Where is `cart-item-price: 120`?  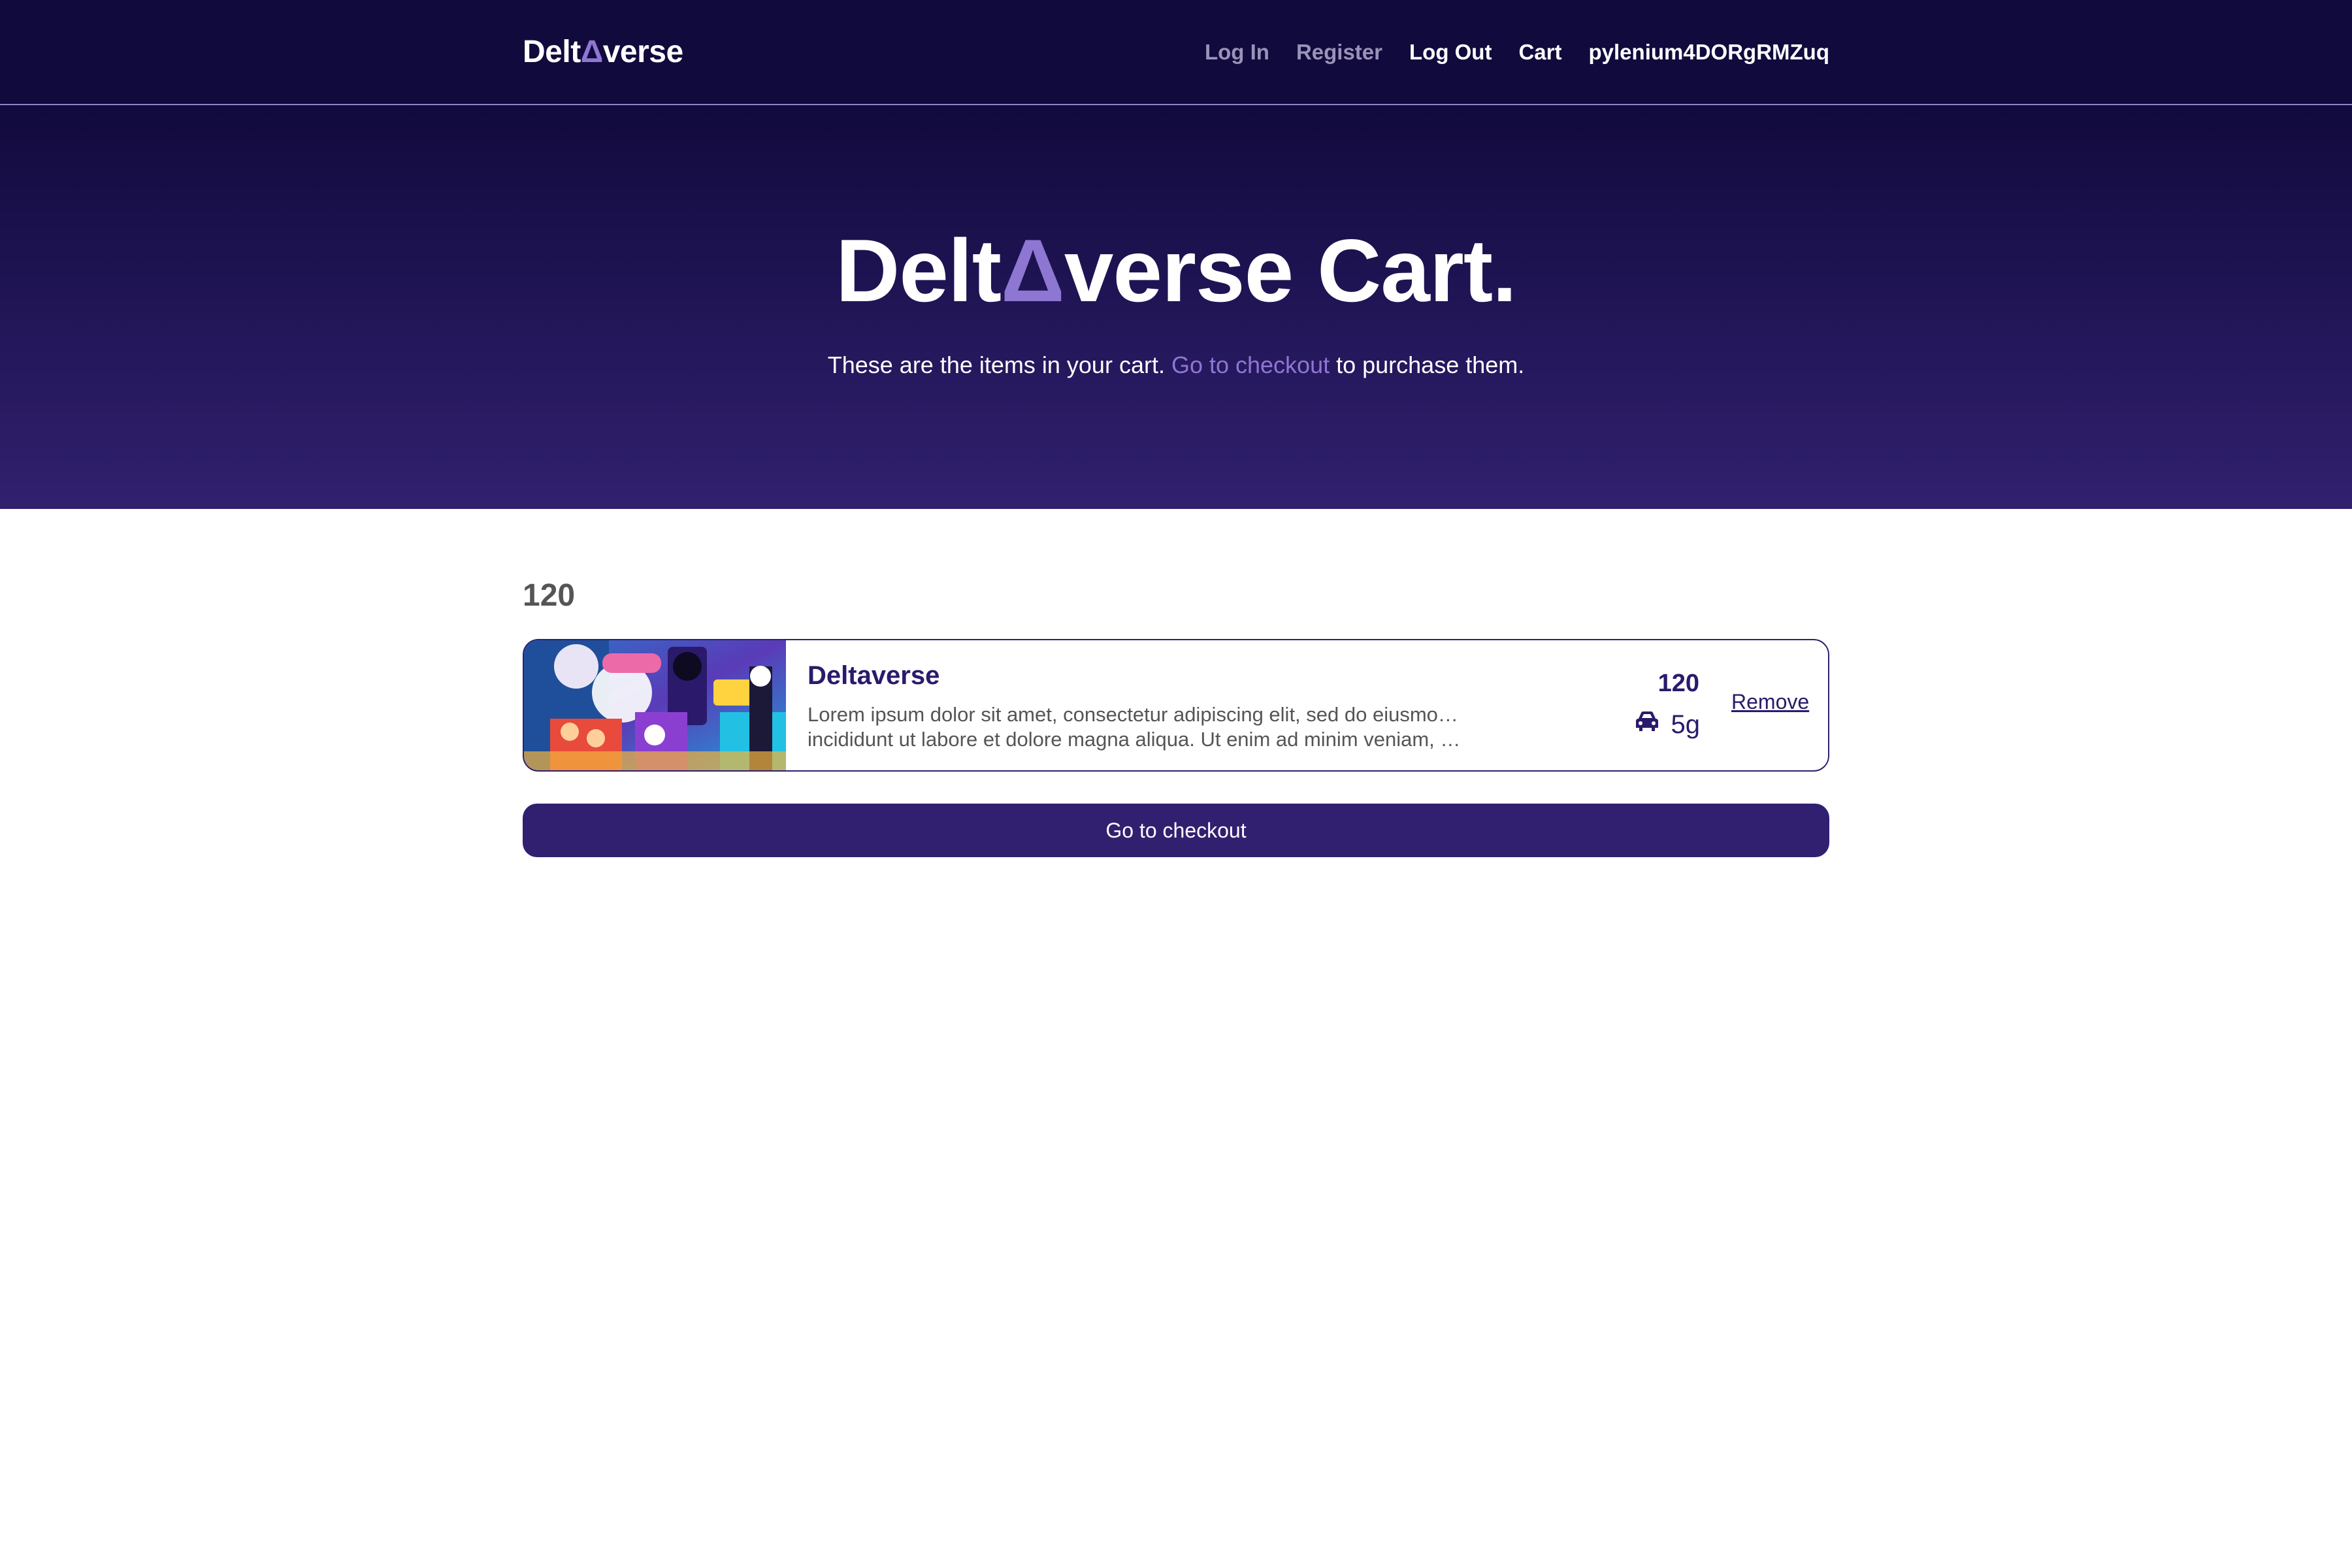 cart-item-price: 120 is located at coordinates (1678, 683).